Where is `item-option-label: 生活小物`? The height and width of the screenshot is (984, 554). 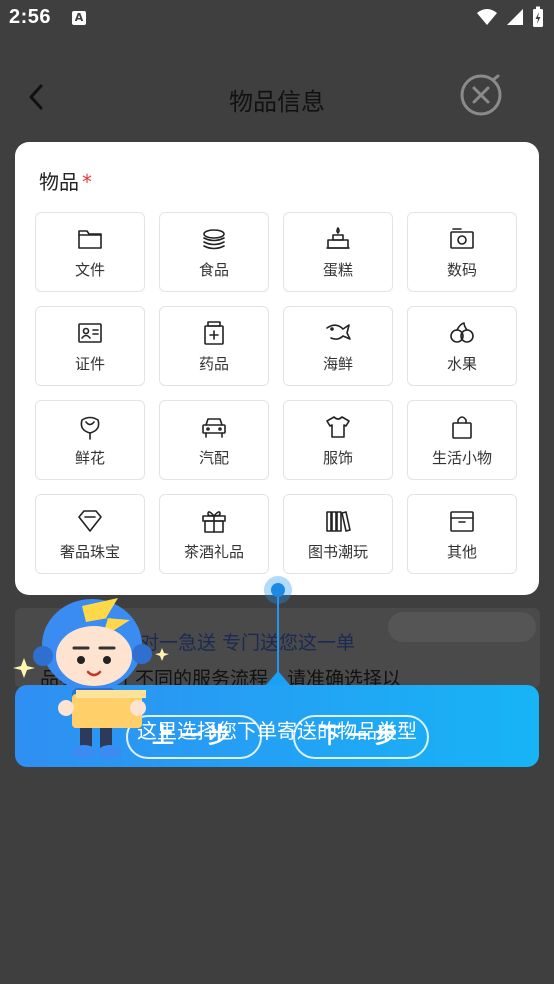 item-option-label: 生活小物 is located at coordinates (461, 457).